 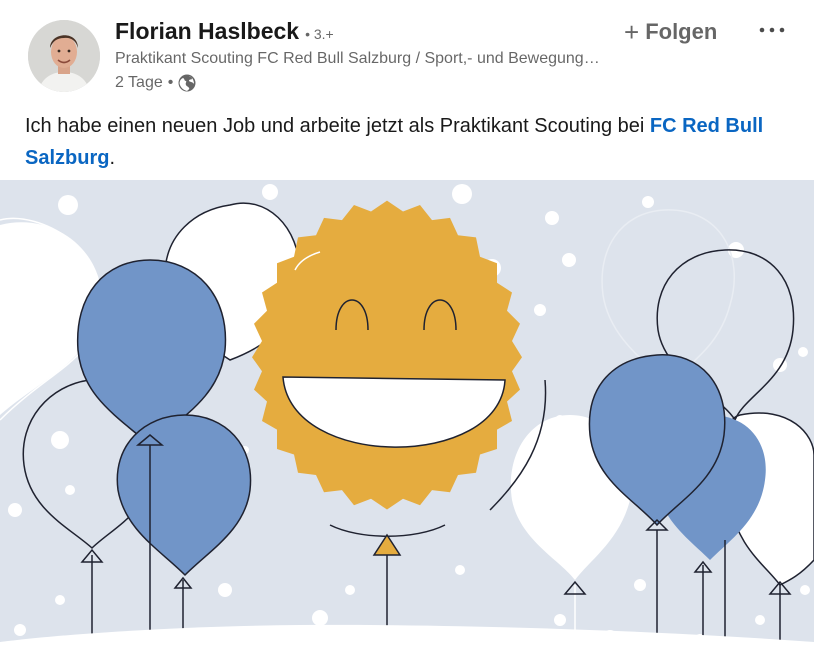 I want to click on follow-button: + Folgen, so click(x=670, y=32).